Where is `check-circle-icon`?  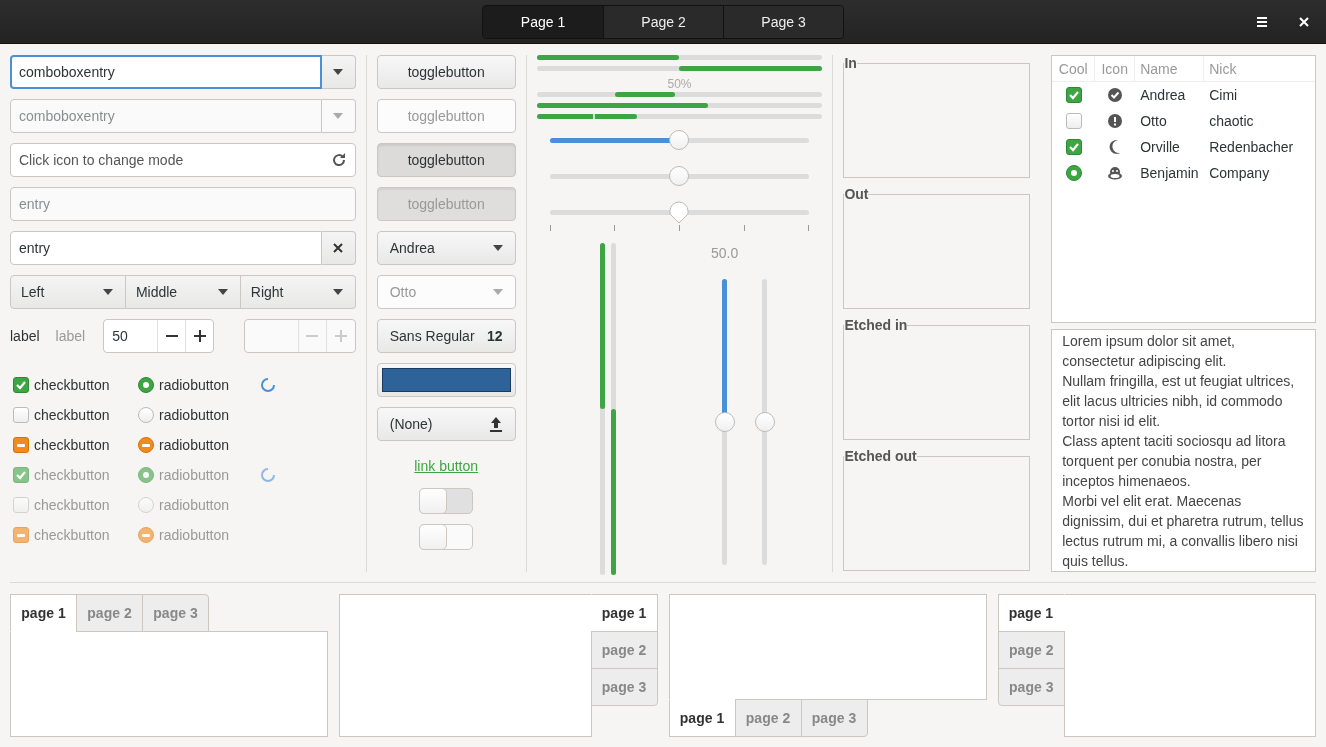 check-circle-icon is located at coordinates (1115, 95).